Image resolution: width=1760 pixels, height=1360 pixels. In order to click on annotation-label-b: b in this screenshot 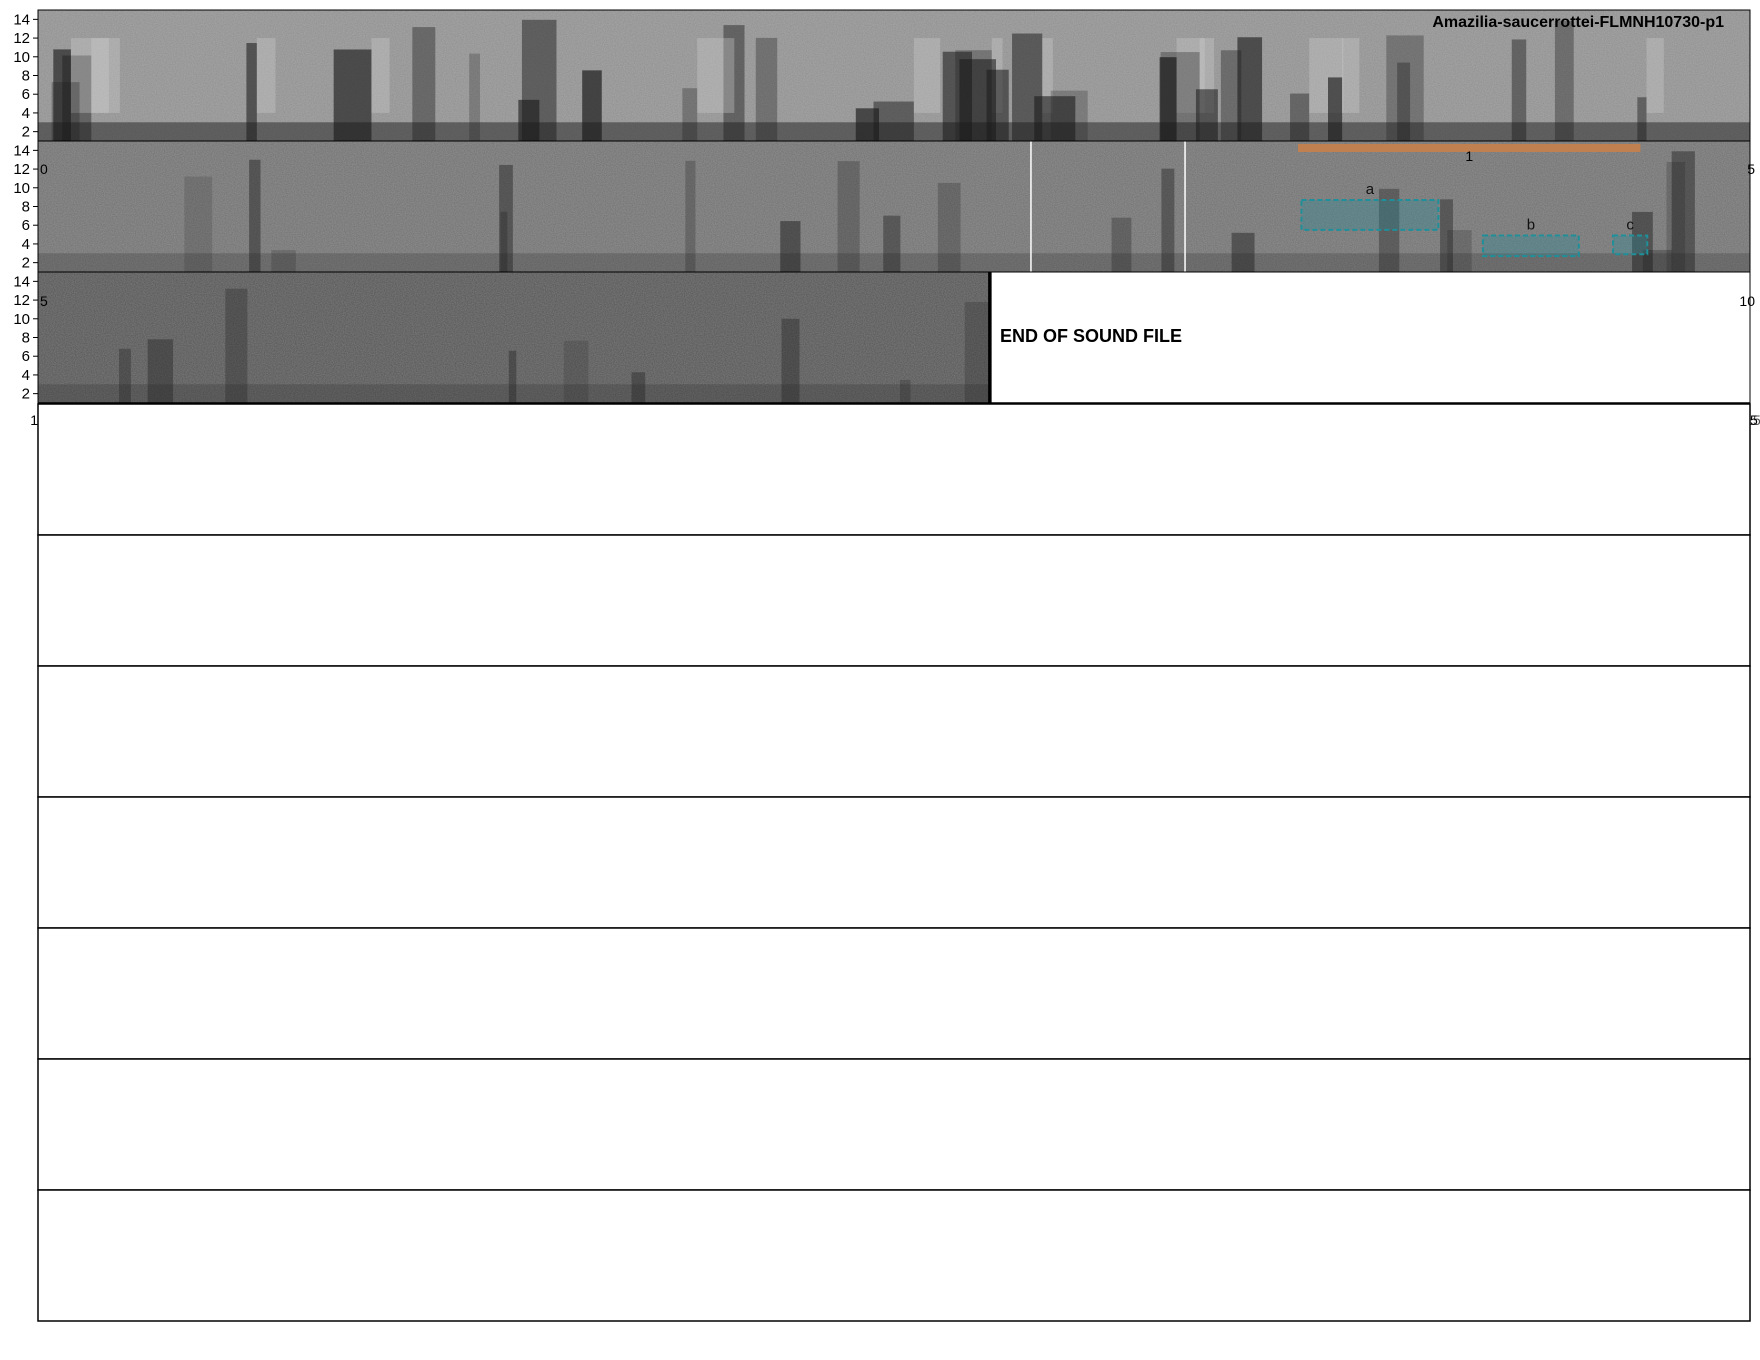, I will do `click(1531, 225)`.